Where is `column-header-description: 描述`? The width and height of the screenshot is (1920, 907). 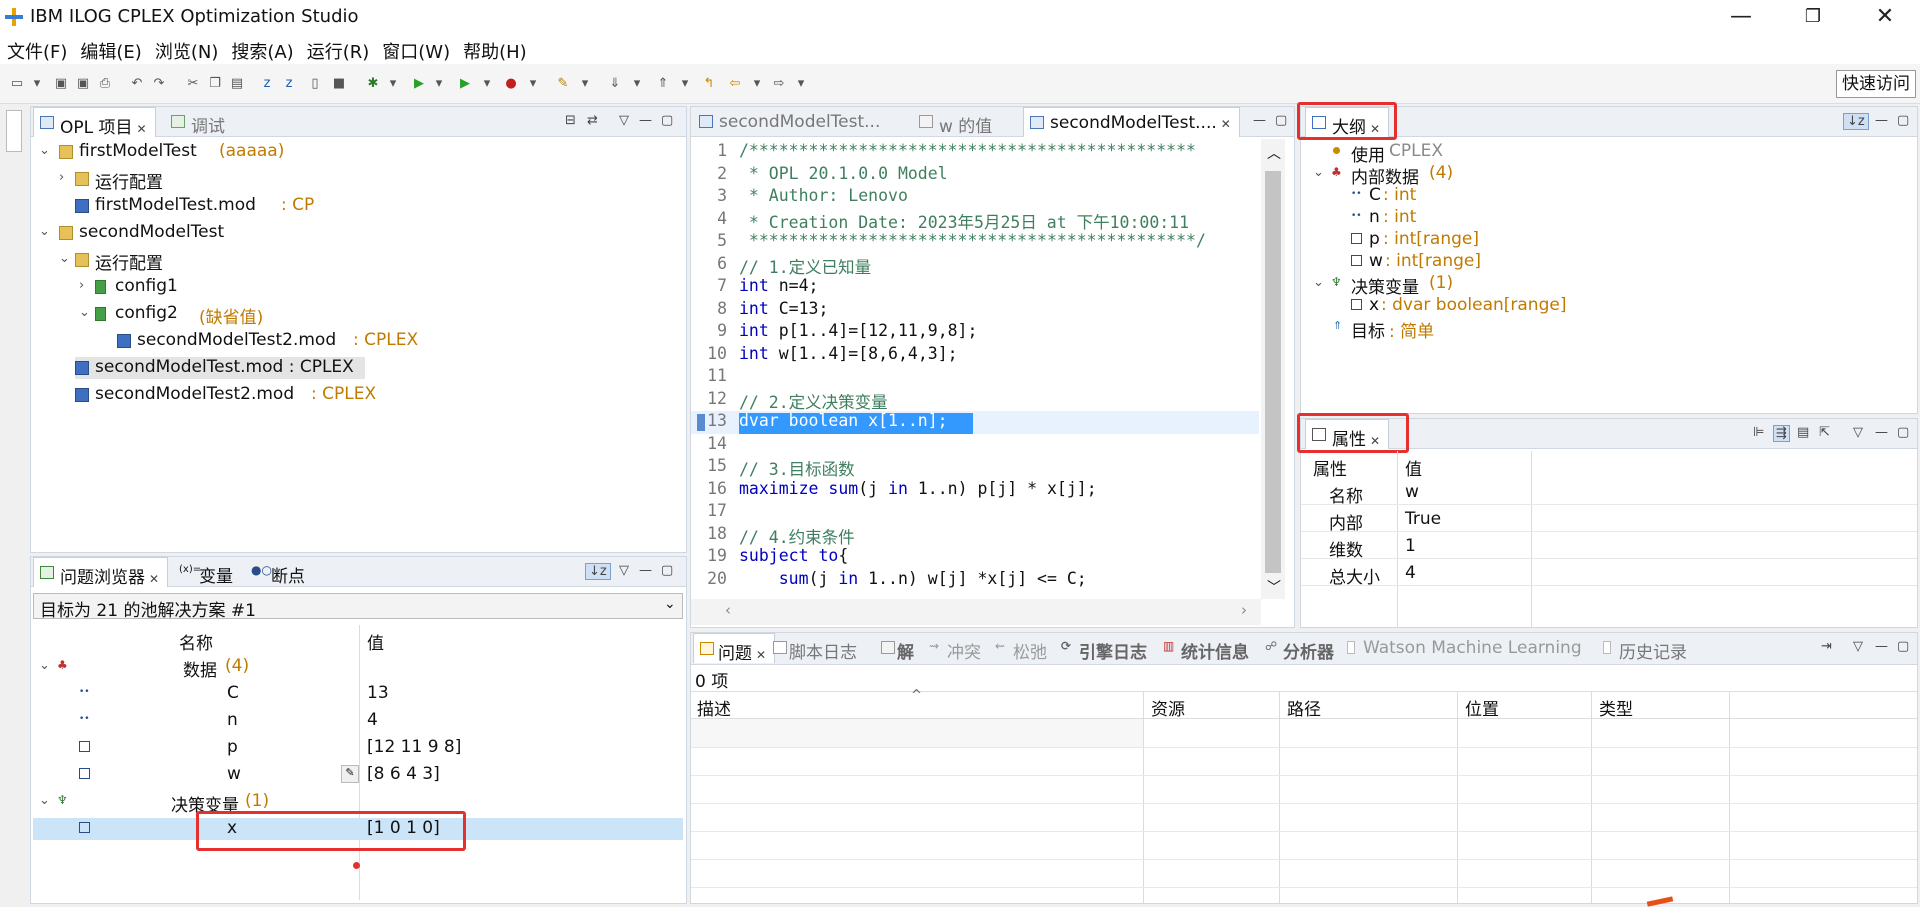 column-header-description: 描述 is located at coordinates (714, 707).